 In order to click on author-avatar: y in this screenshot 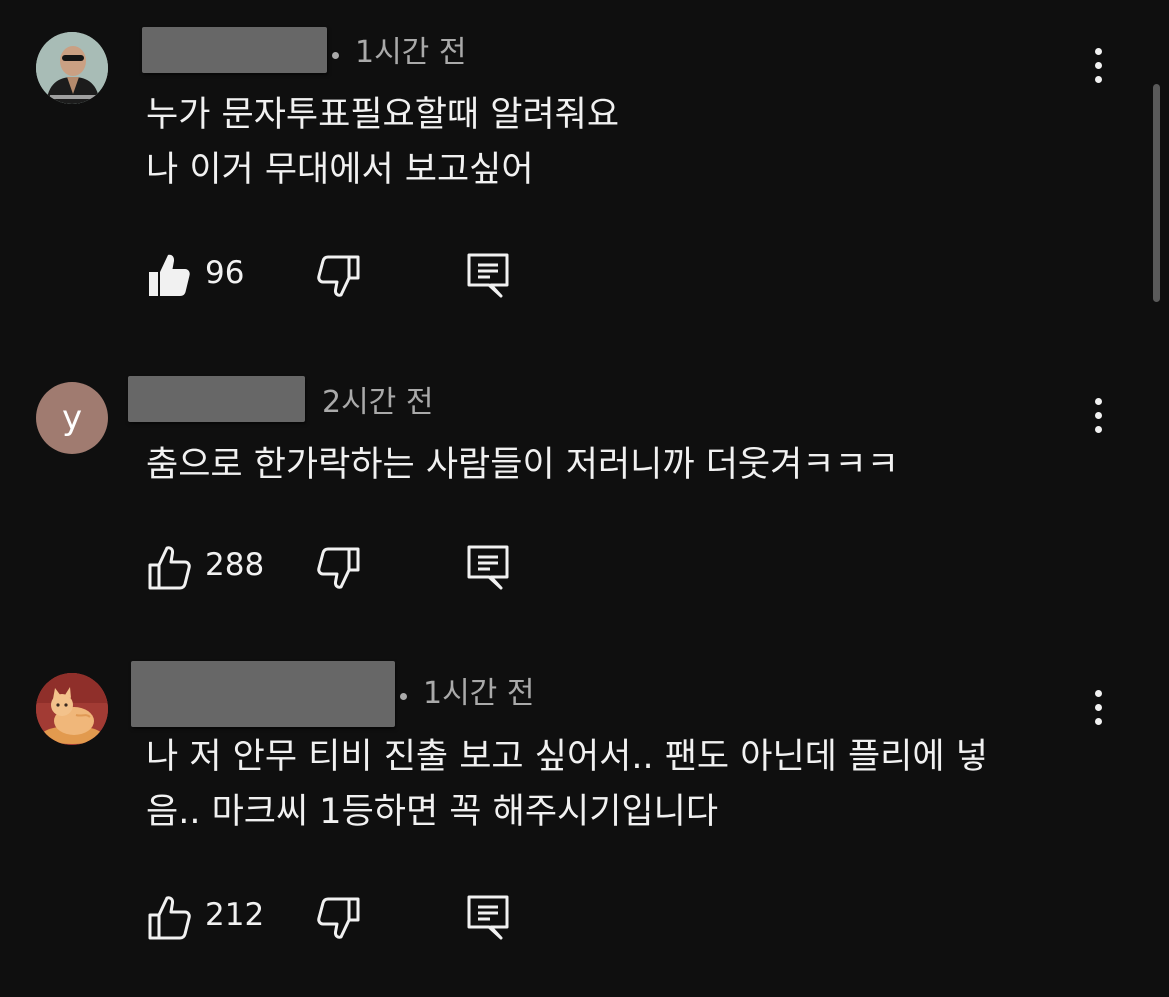, I will do `click(72, 418)`.